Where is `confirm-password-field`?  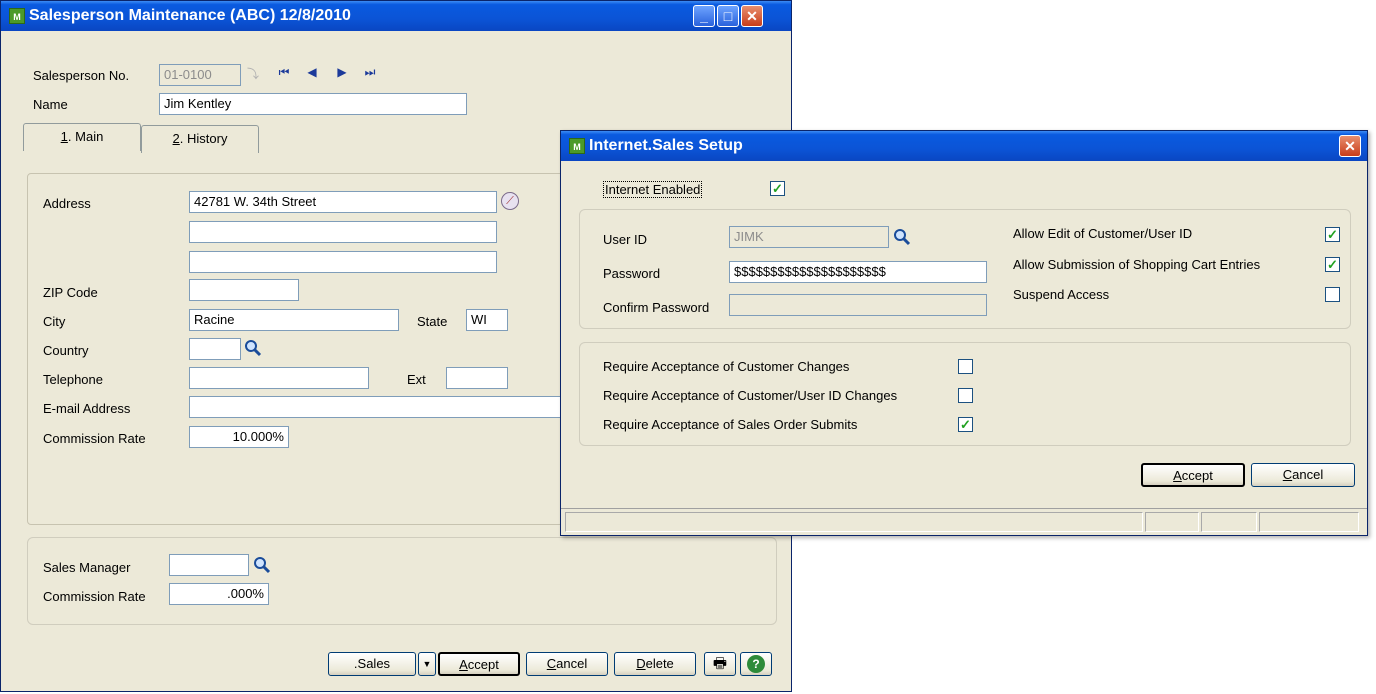
confirm-password-field is located at coordinates (858, 305).